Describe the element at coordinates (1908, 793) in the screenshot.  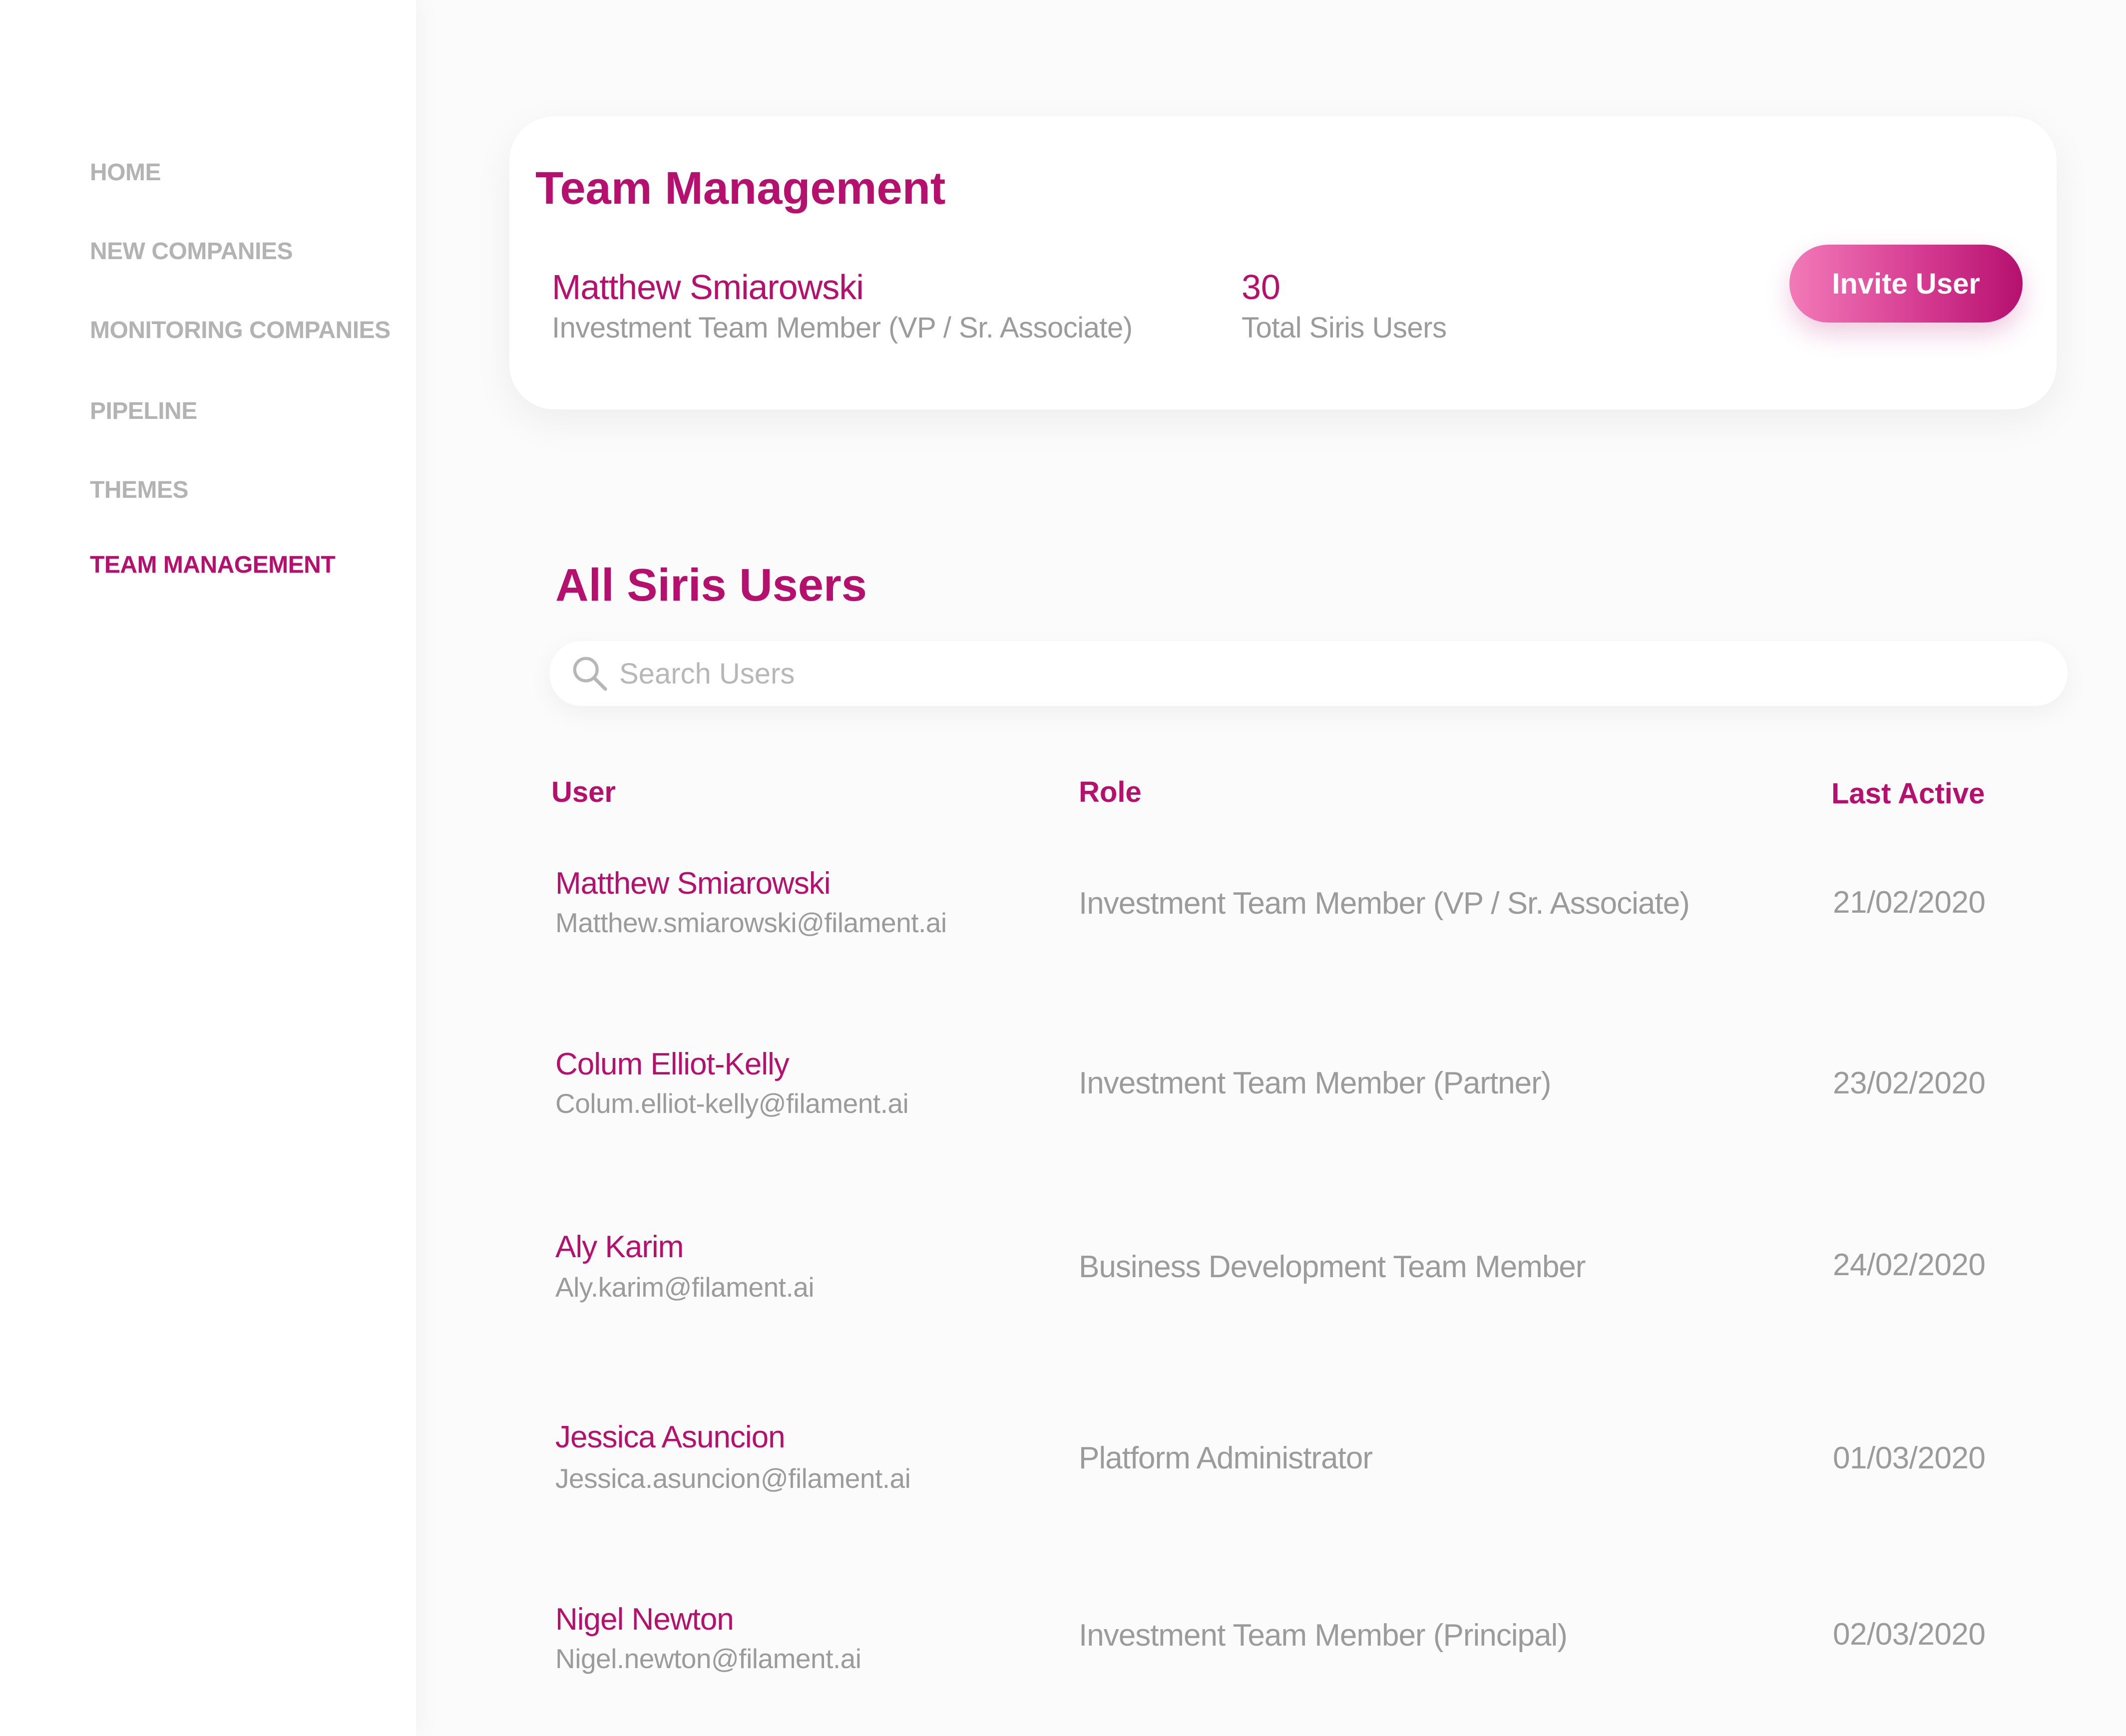
I see `column-header-last-active: Last Active` at that location.